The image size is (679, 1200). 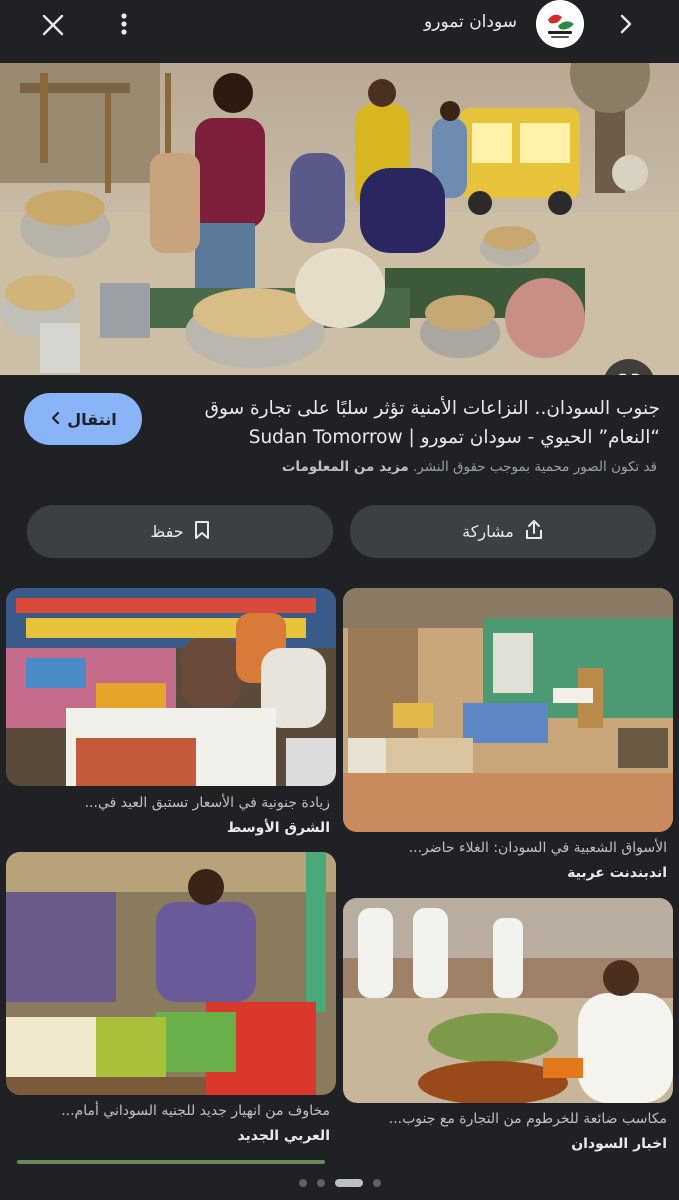 I want to click on more-vert-icon, so click(x=124, y=24).